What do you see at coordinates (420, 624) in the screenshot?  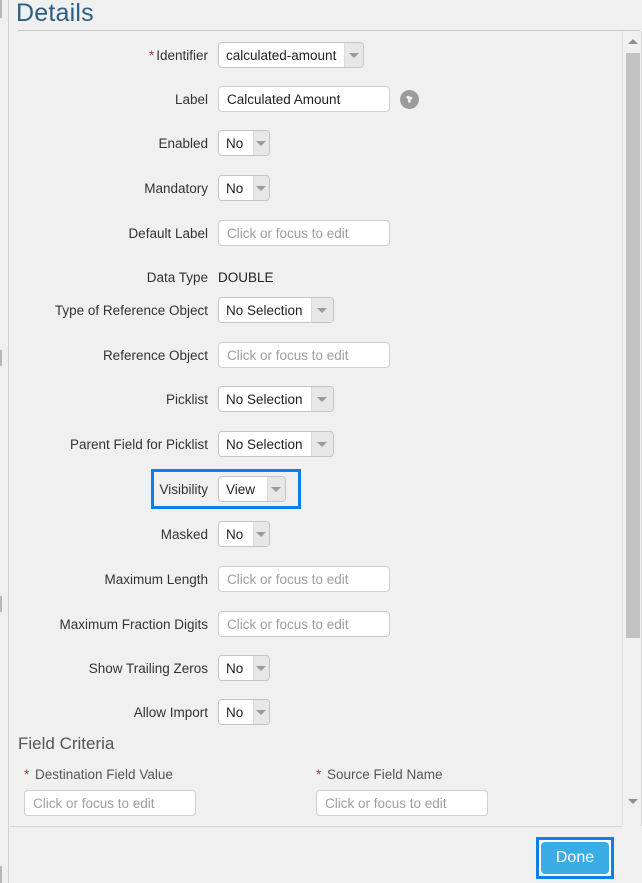 I see `control-maximum-fraction-digits: Click or focus to edit` at bounding box center [420, 624].